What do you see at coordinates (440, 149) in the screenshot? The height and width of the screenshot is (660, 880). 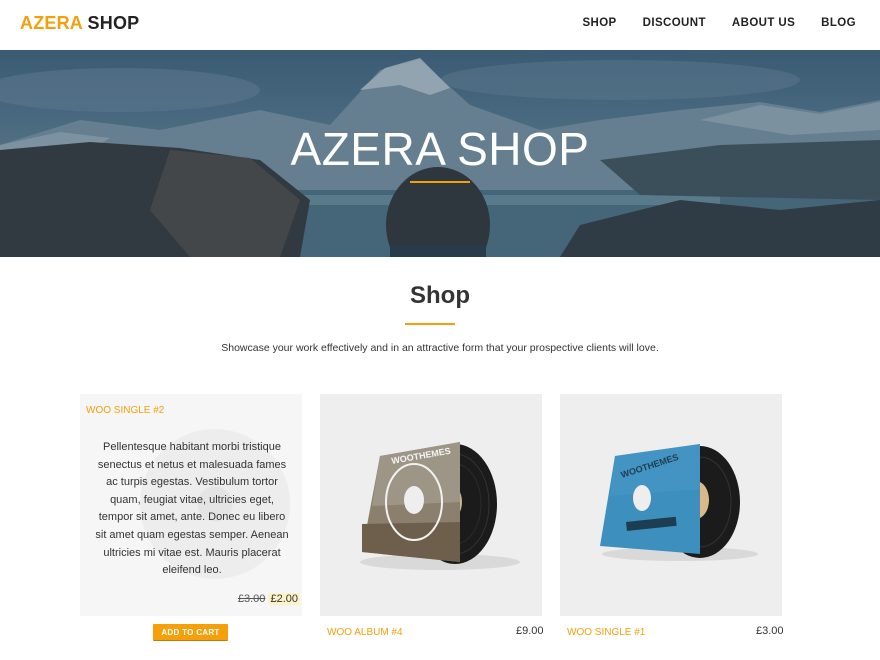 I see `hero-title: AZERA SHOP` at bounding box center [440, 149].